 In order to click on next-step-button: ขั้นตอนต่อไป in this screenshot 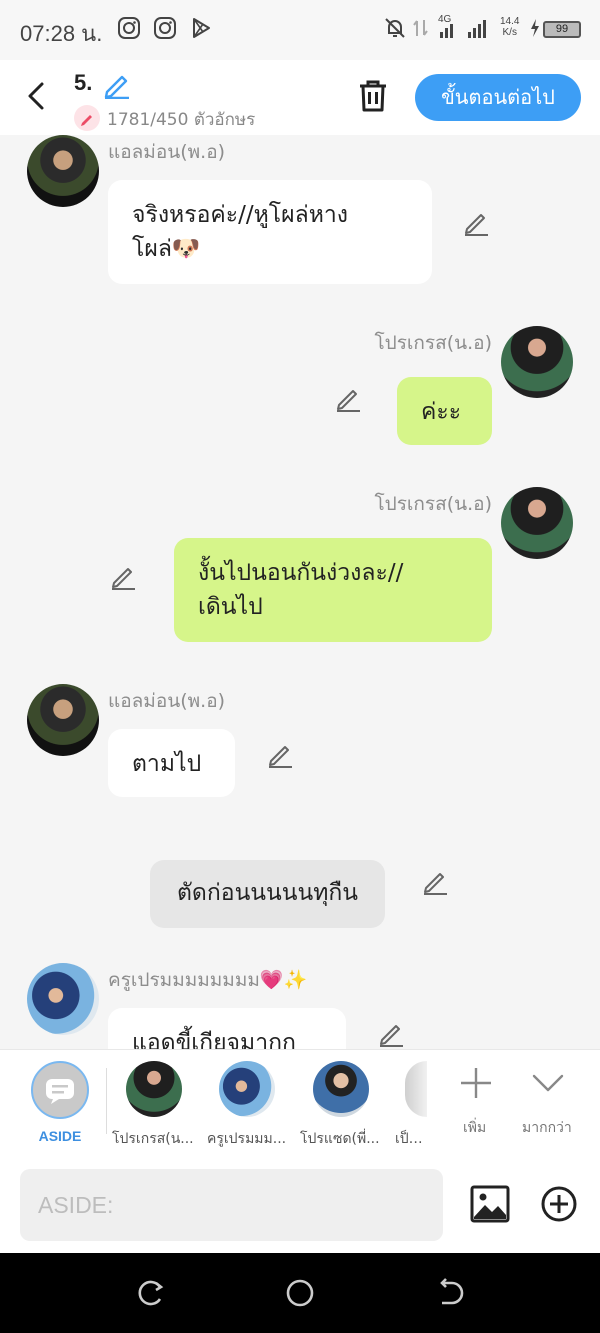, I will do `click(498, 97)`.